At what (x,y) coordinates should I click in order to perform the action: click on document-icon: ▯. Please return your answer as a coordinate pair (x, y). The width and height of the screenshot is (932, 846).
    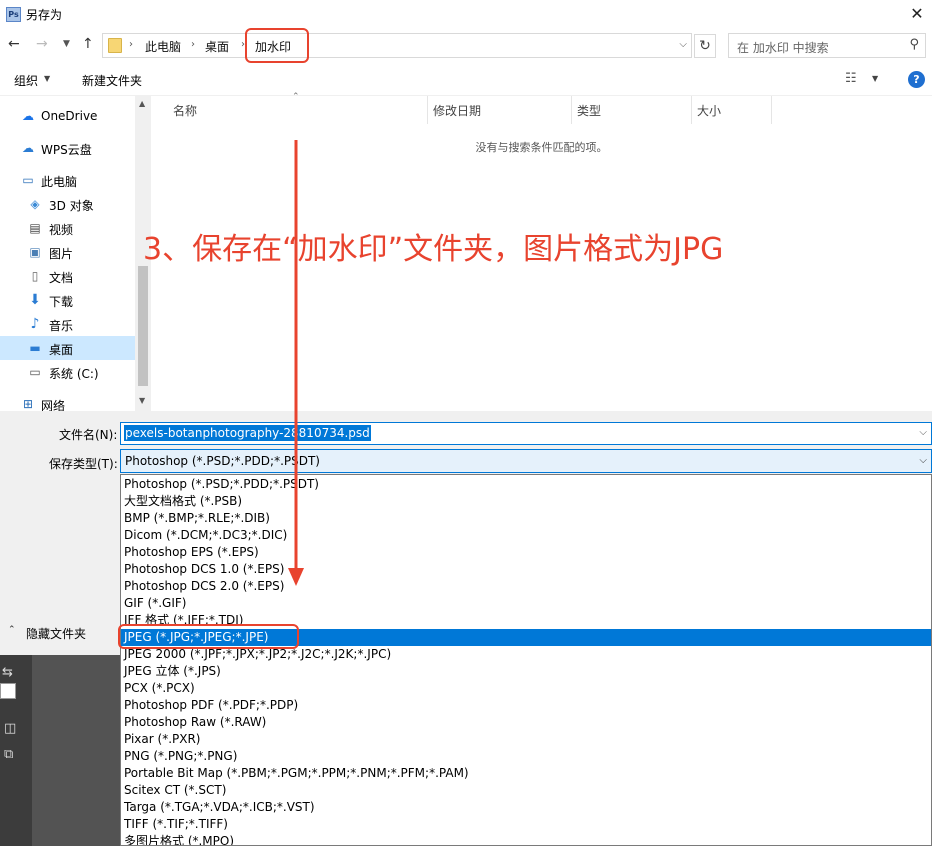
    Looking at the image, I should click on (35, 276).